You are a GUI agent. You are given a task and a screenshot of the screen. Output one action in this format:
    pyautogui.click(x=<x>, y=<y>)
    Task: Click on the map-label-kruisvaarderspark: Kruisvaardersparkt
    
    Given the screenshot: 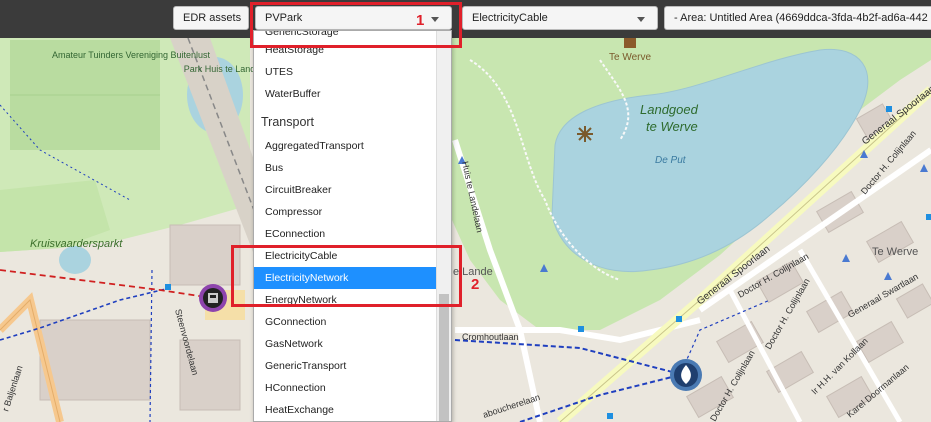 What is the action you would take?
    pyautogui.click(x=76, y=244)
    